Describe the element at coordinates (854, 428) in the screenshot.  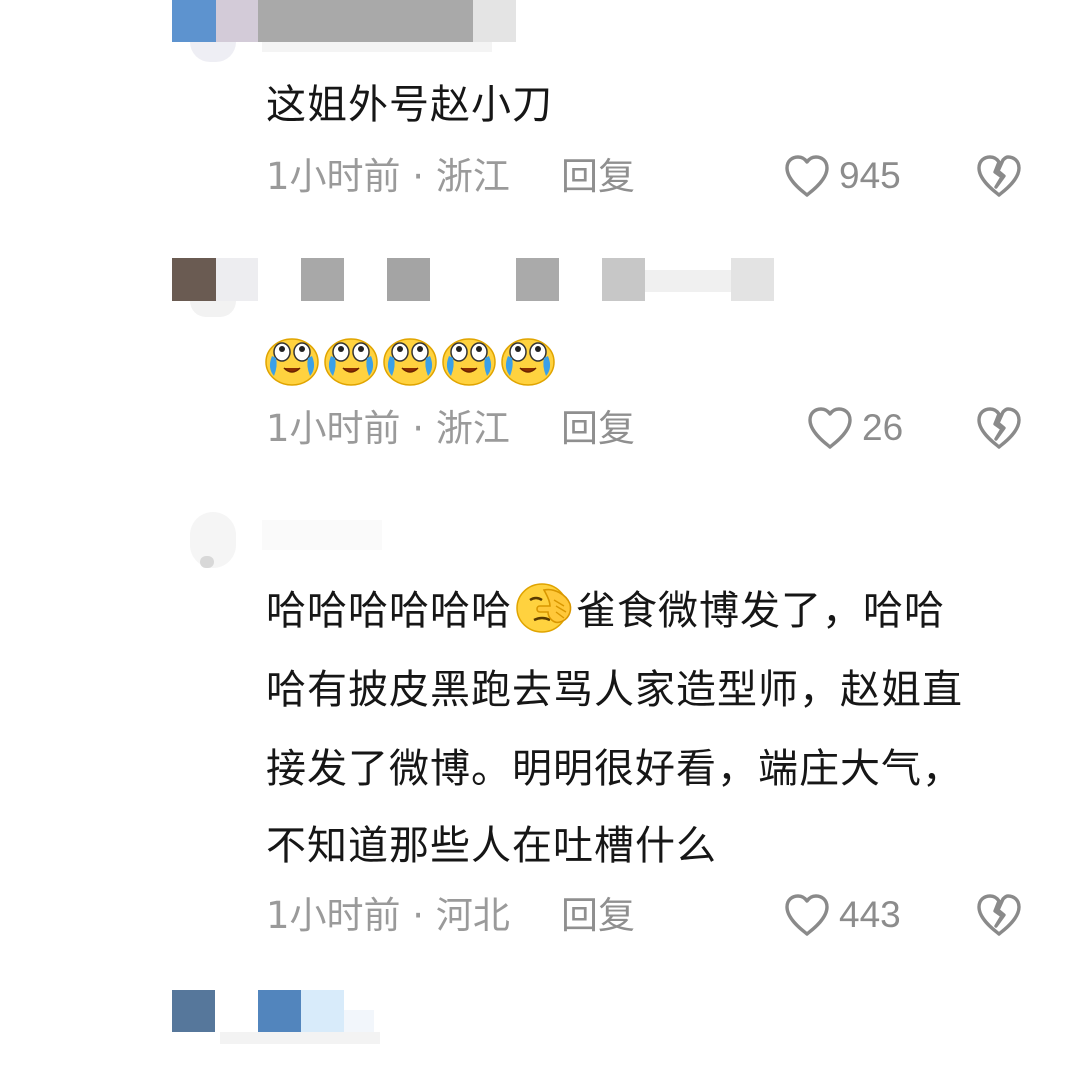
I see `like-button: 26` at that location.